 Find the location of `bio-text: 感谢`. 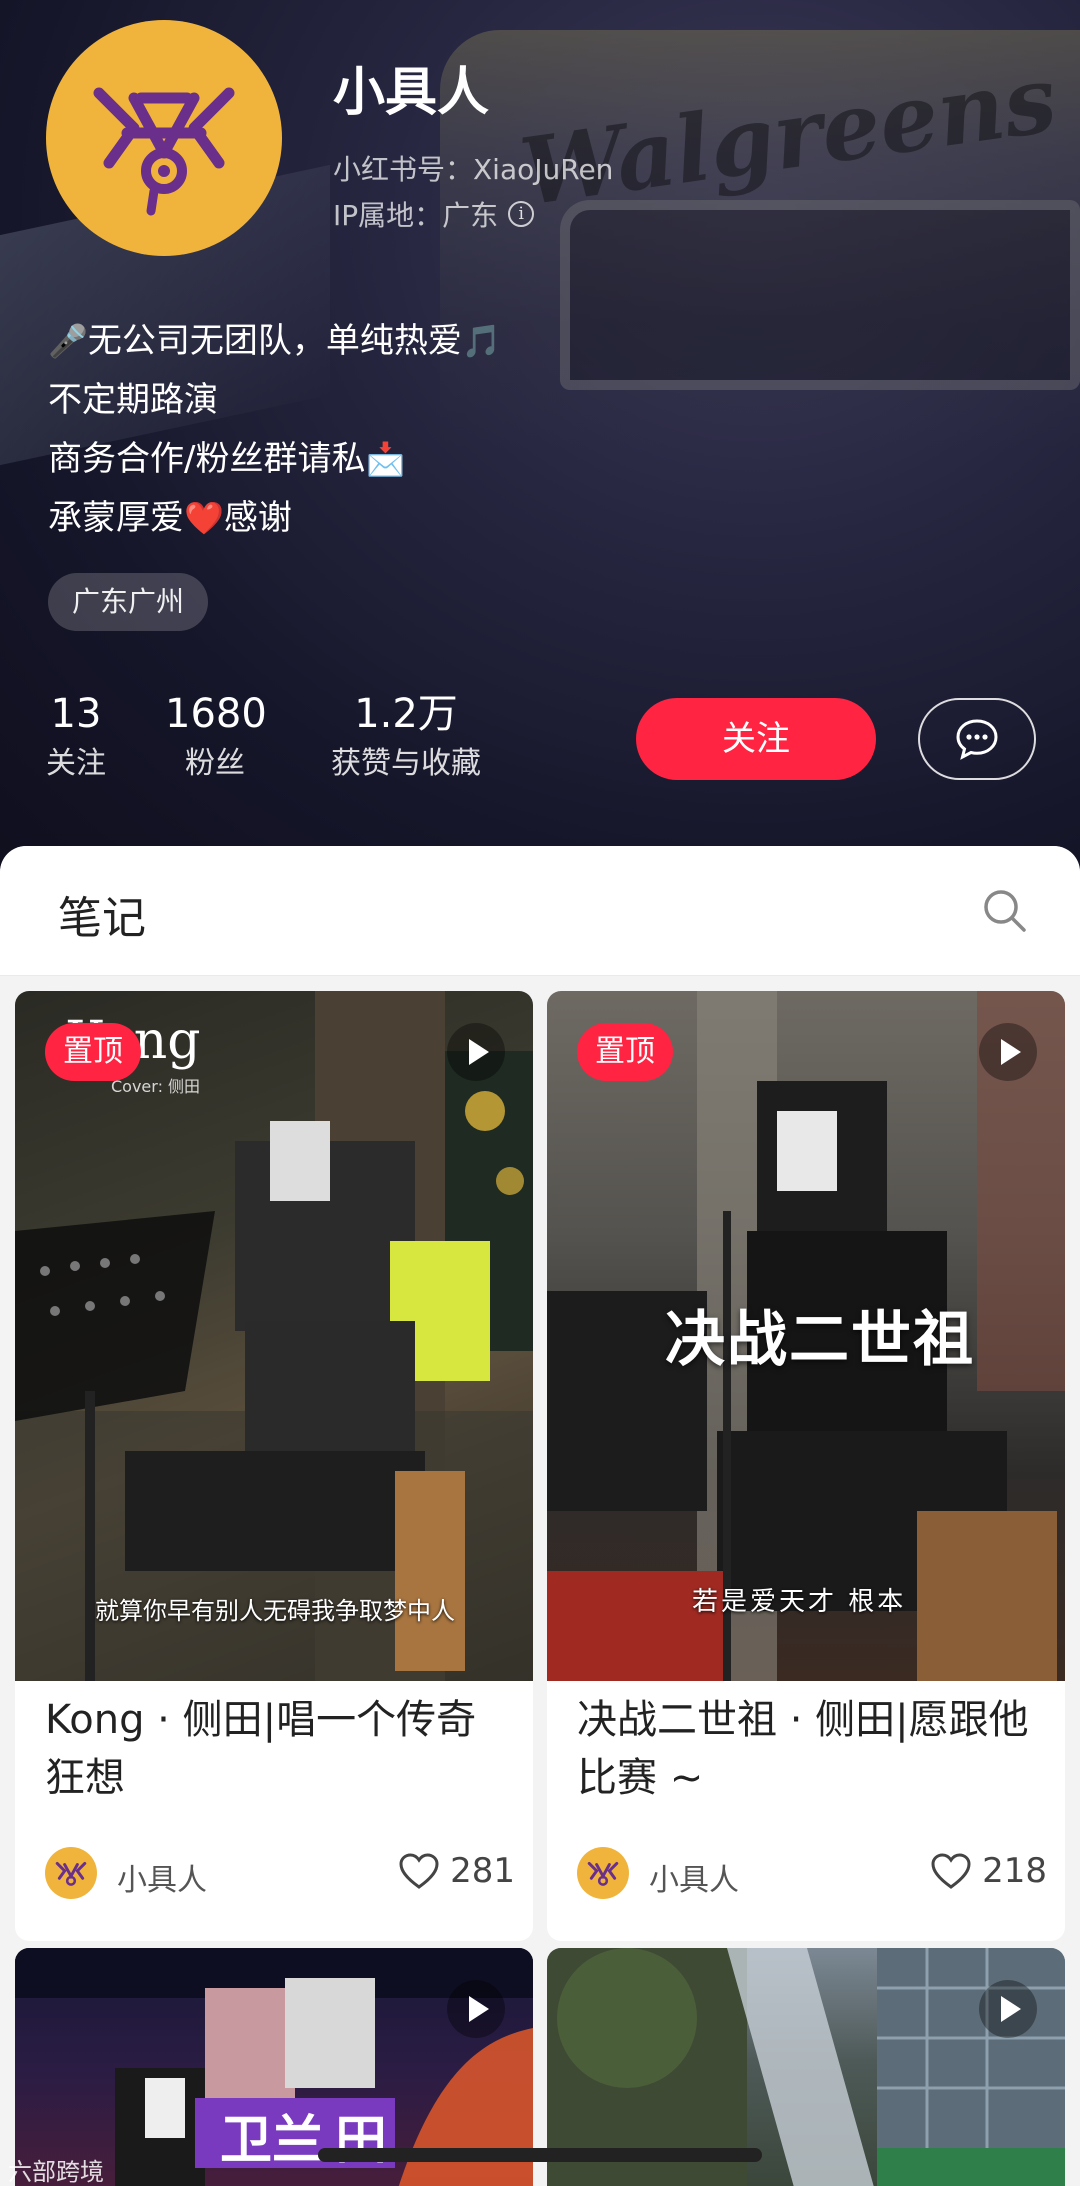

bio-text: 感谢 is located at coordinates (257, 518).